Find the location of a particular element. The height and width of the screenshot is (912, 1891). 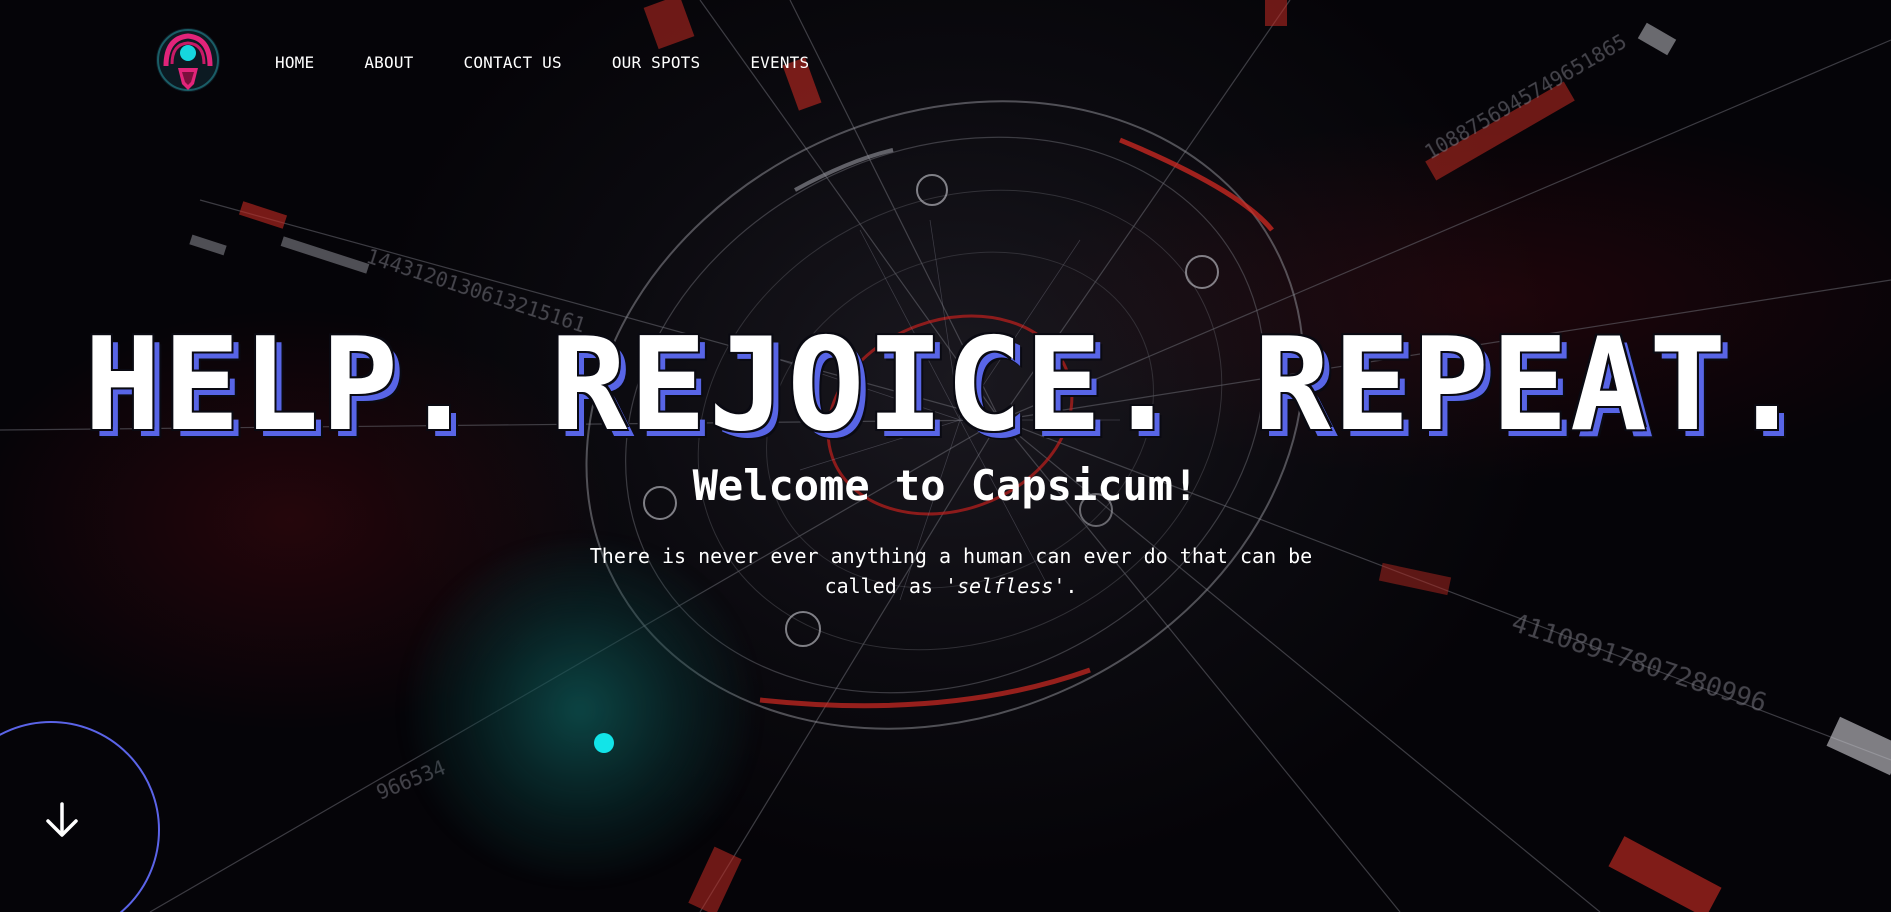

hero-tagline-end: '. is located at coordinates (1065, 586).